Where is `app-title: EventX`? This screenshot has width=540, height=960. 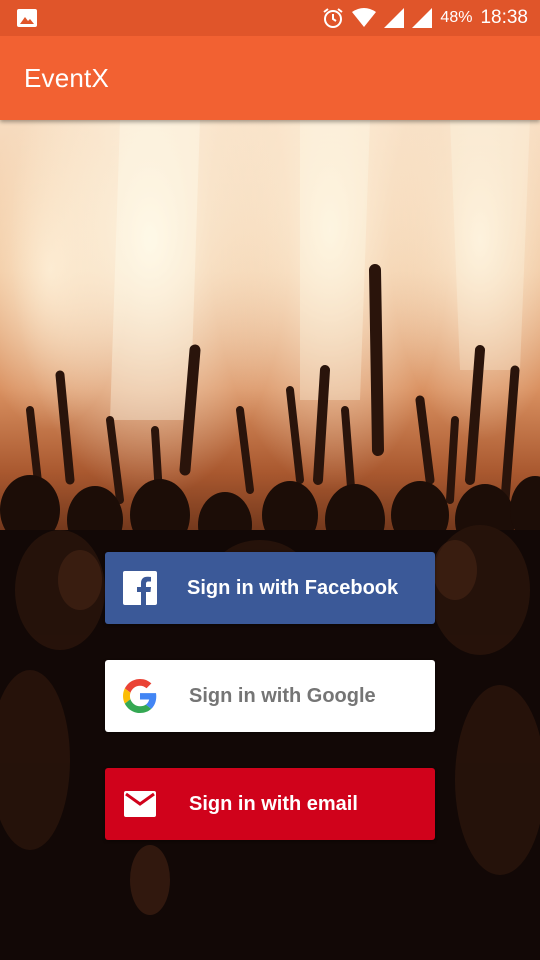
app-title: EventX is located at coordinates (67, 77).